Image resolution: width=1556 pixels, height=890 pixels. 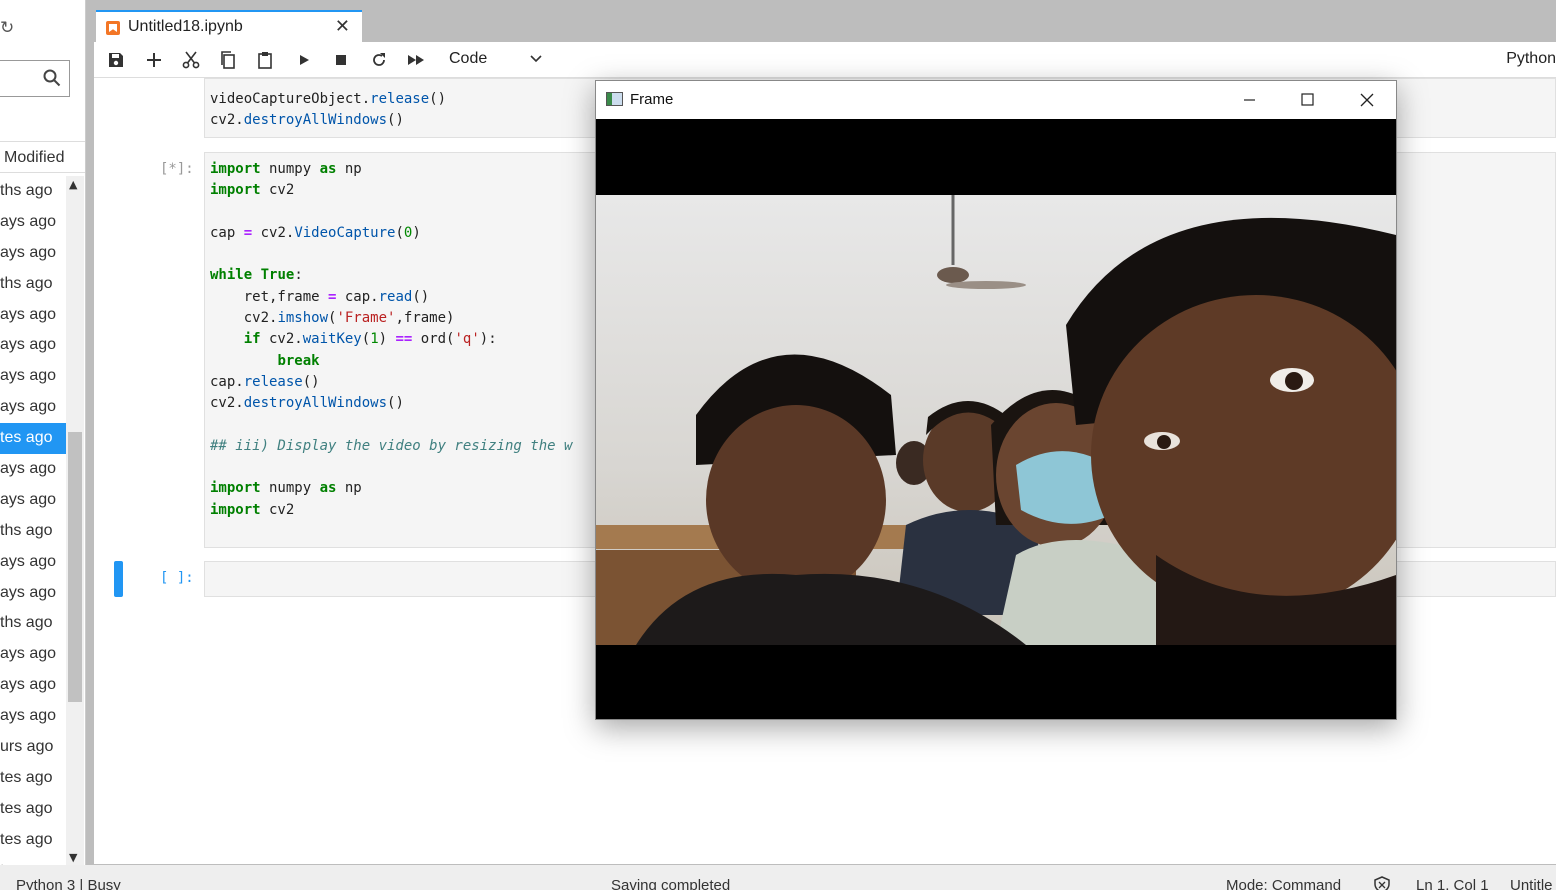 What do you see at coordinates (116, 60) in the screenshot?
I see `save-icon` at bounding box center [116, 60].